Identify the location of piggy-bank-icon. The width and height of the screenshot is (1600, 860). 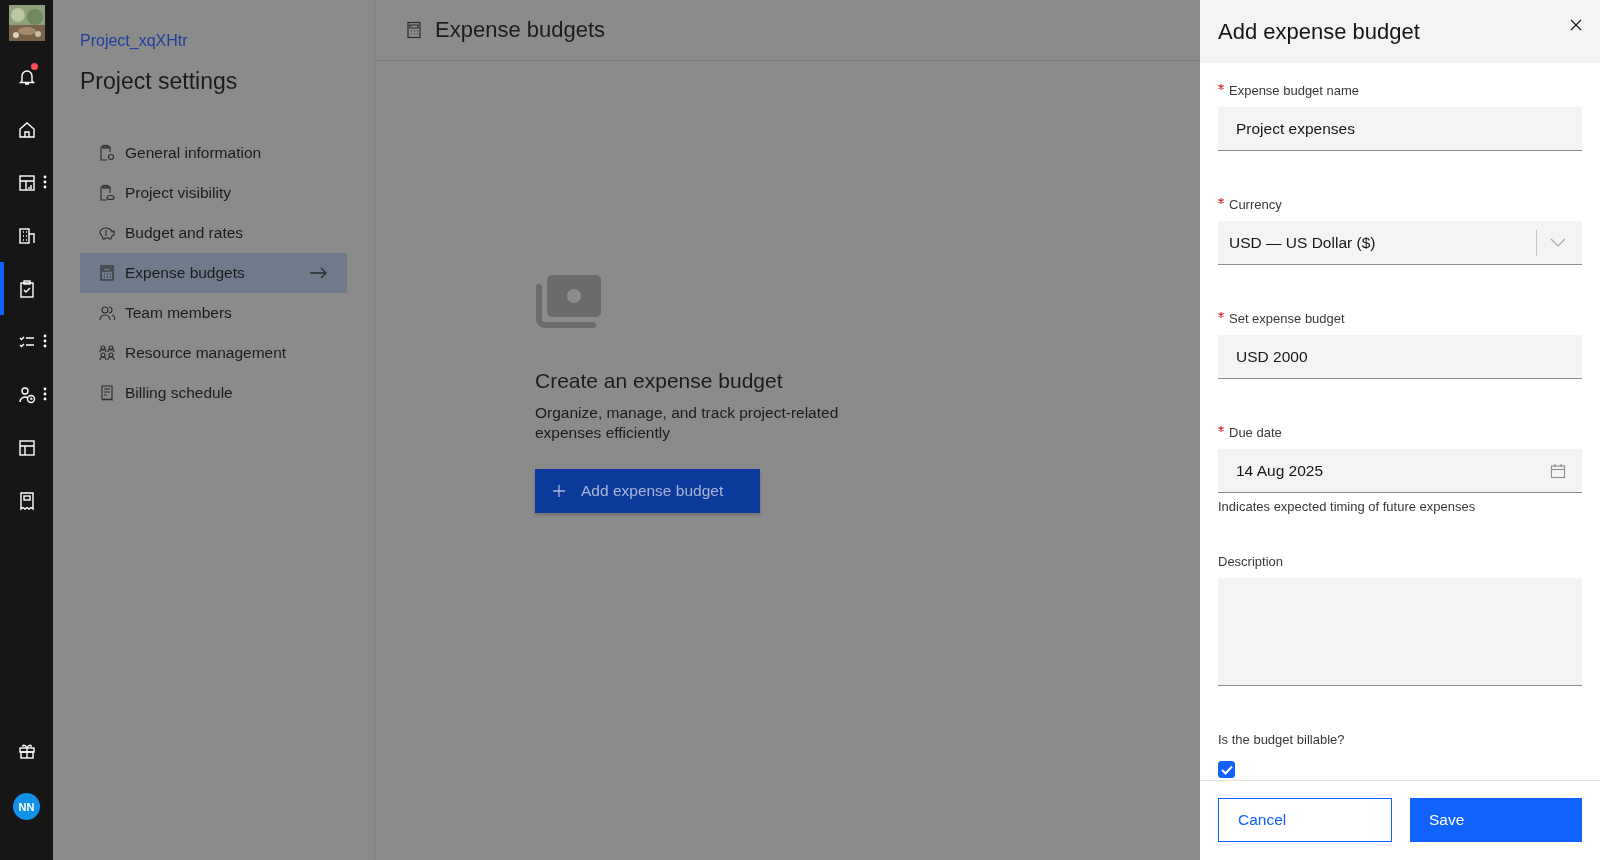
(107, 233).